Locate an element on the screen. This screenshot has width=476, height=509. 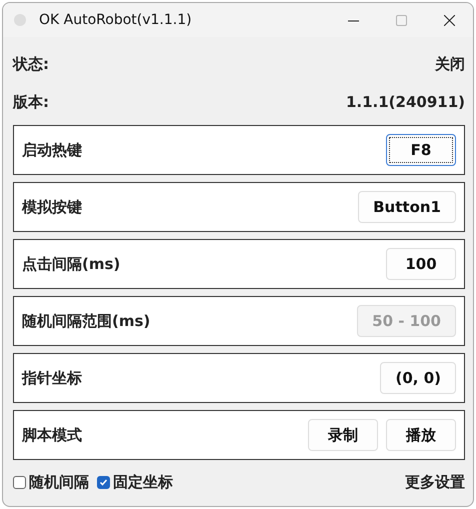
setting-label: 启动热键 is located at coordinates (52, 150).